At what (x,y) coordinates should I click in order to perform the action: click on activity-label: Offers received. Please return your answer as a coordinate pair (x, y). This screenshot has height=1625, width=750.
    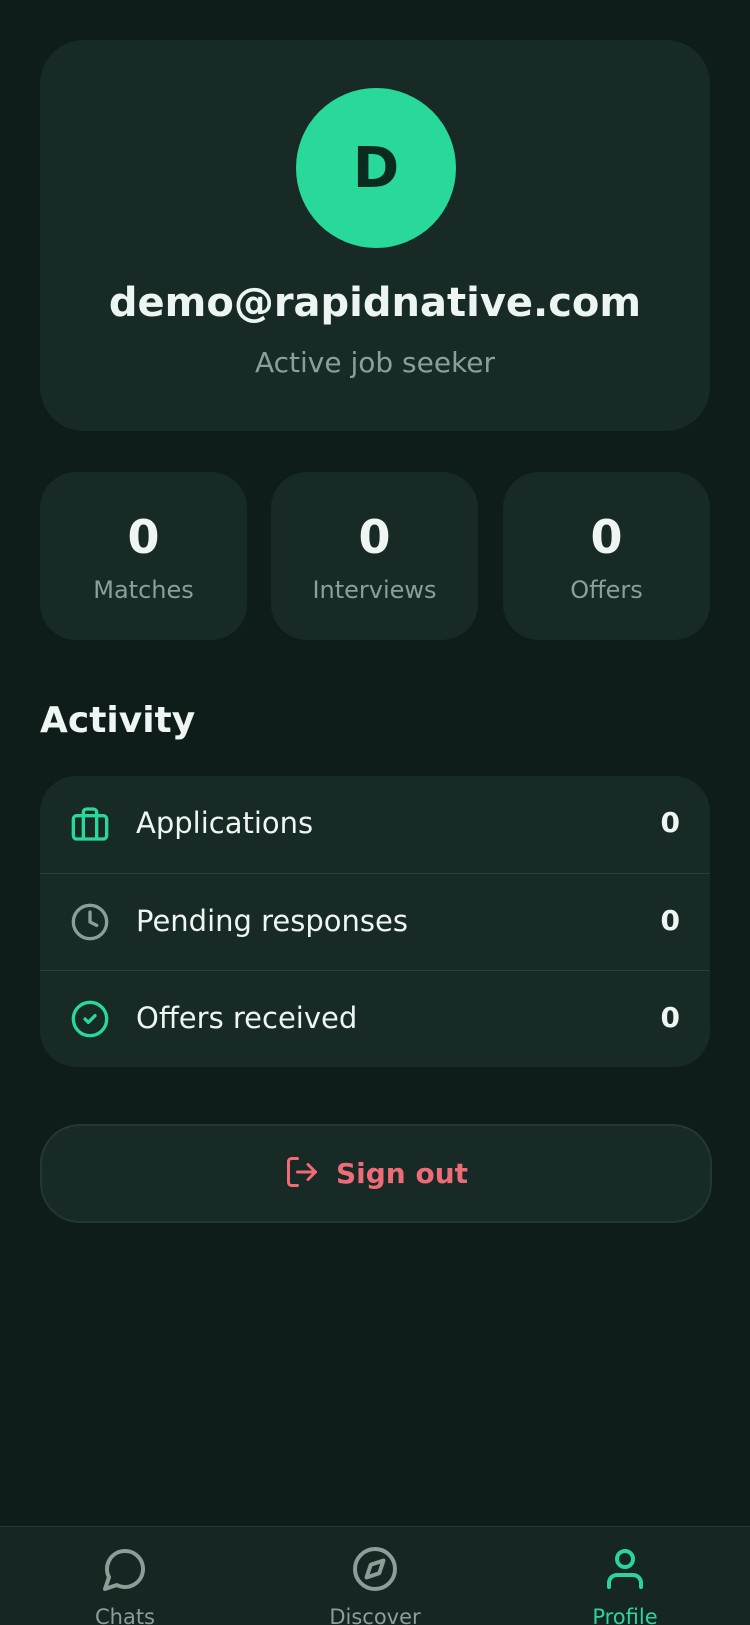
    Looking at the image, I should click on (247, 1018).